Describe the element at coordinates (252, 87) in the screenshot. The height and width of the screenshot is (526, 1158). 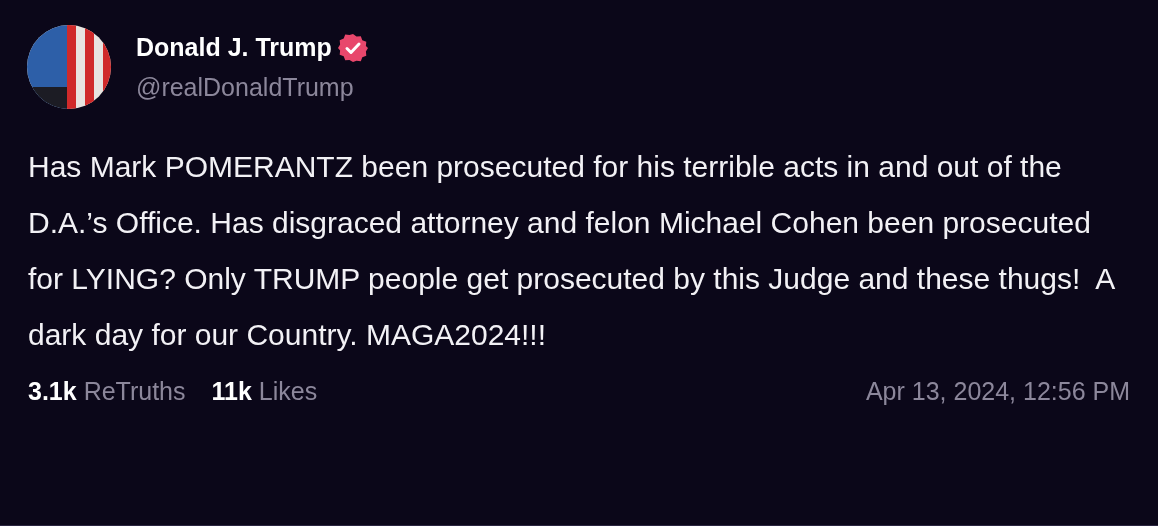
I see `author-handle: @realDonaldTrump` at that location.